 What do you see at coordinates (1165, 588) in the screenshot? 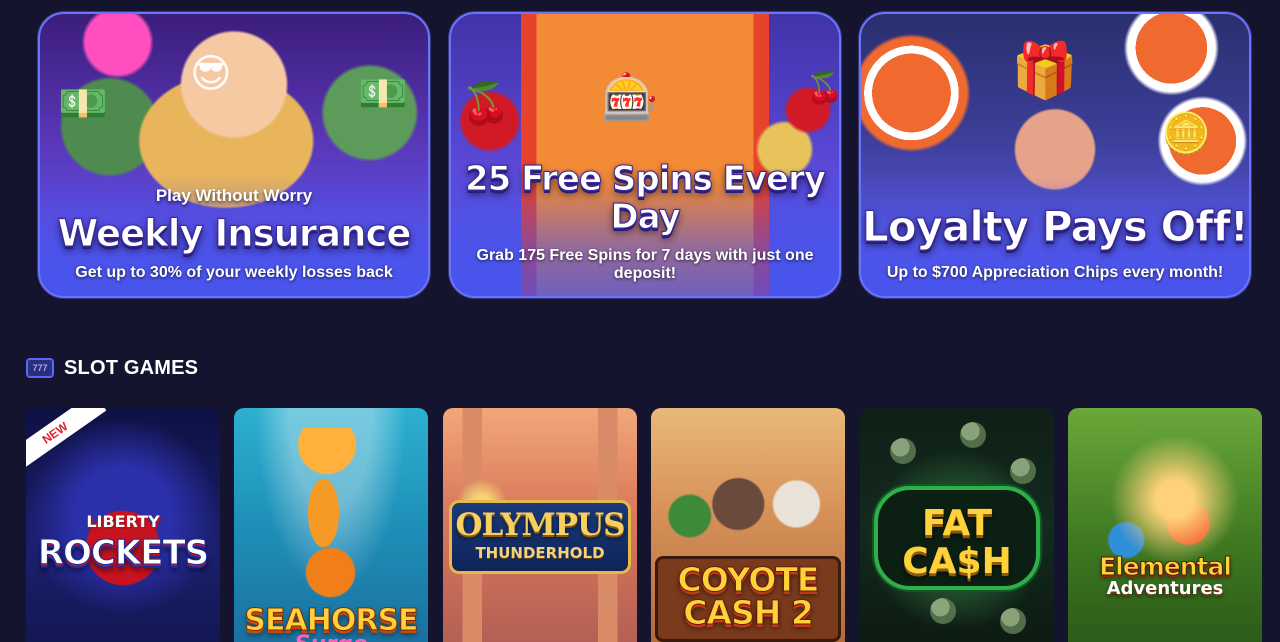
I see `game-subtitle: Adventures` at bounding box center [1165, 588].